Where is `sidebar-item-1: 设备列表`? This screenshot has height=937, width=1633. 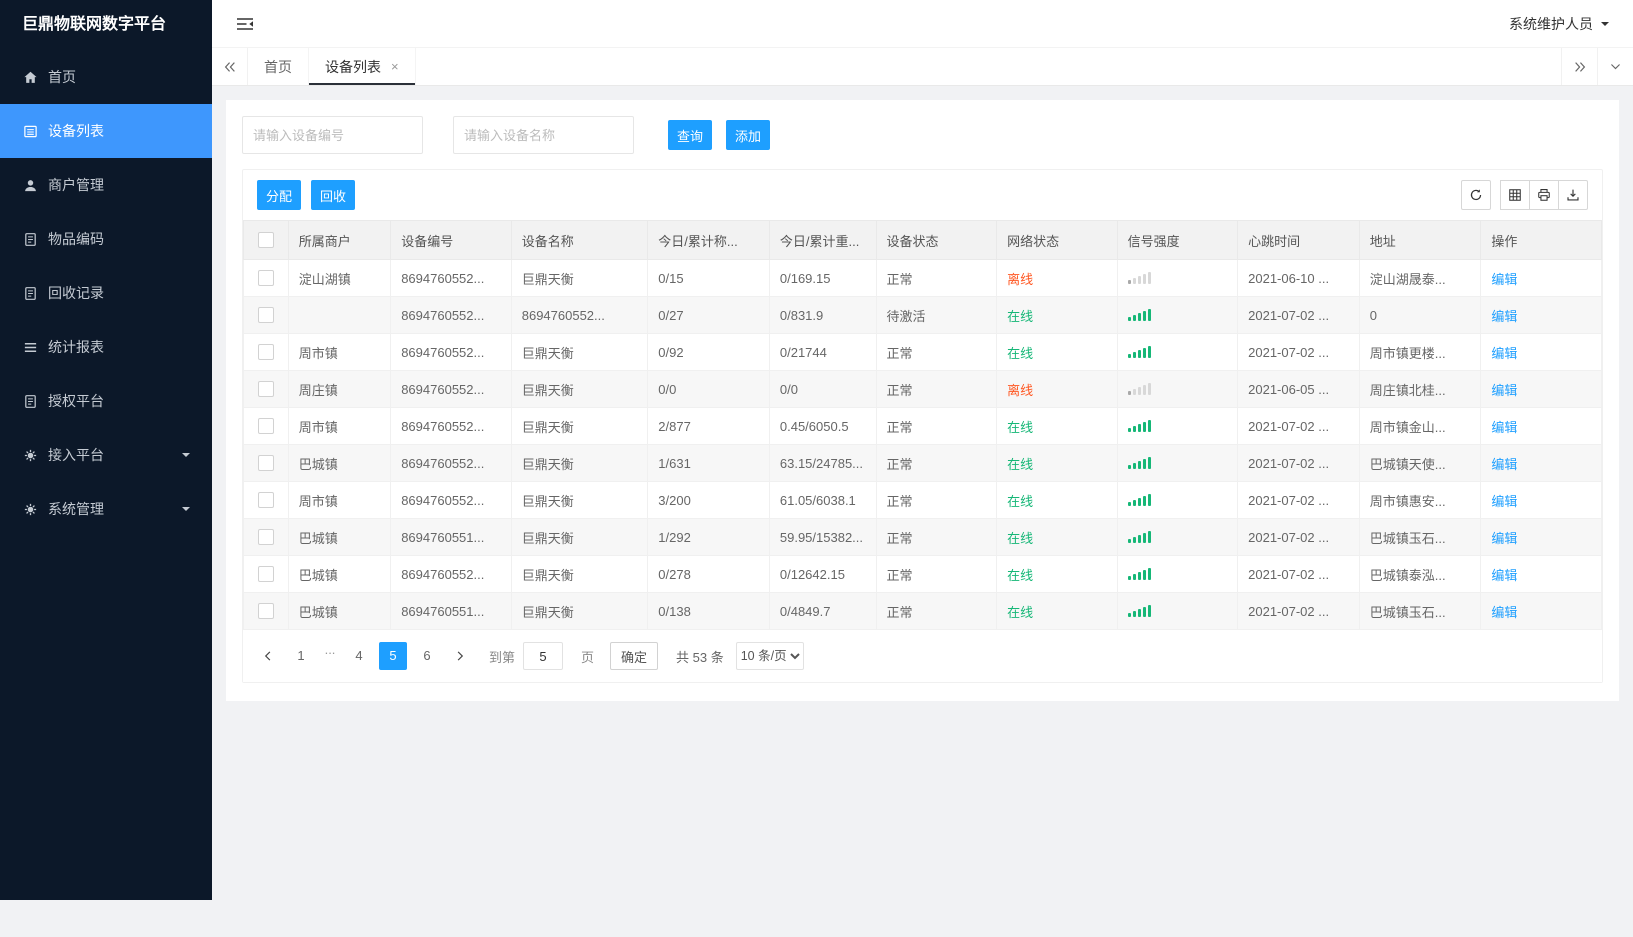
sidebar-item-1: 设备列表 is located at coordinates (106, 131).